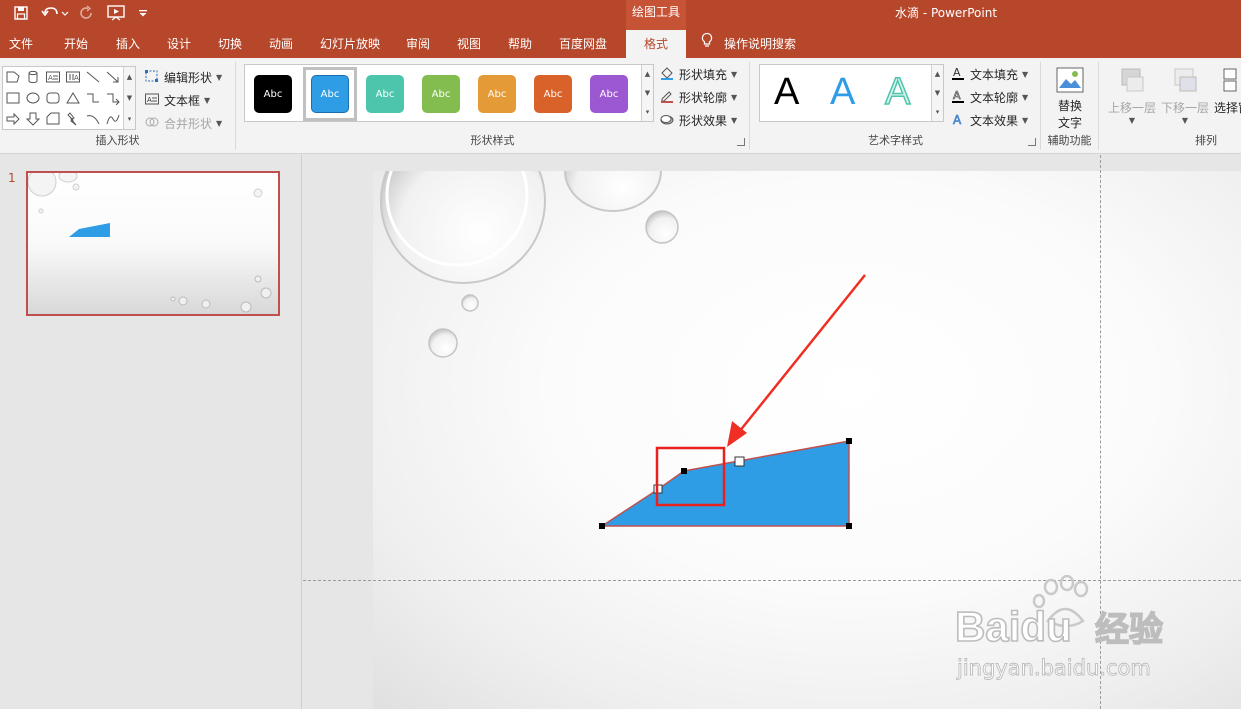 Image resolution: width=1241 pixels, height=709 pixels. I want to click on tab-review: 审阅, so click(418, 44).